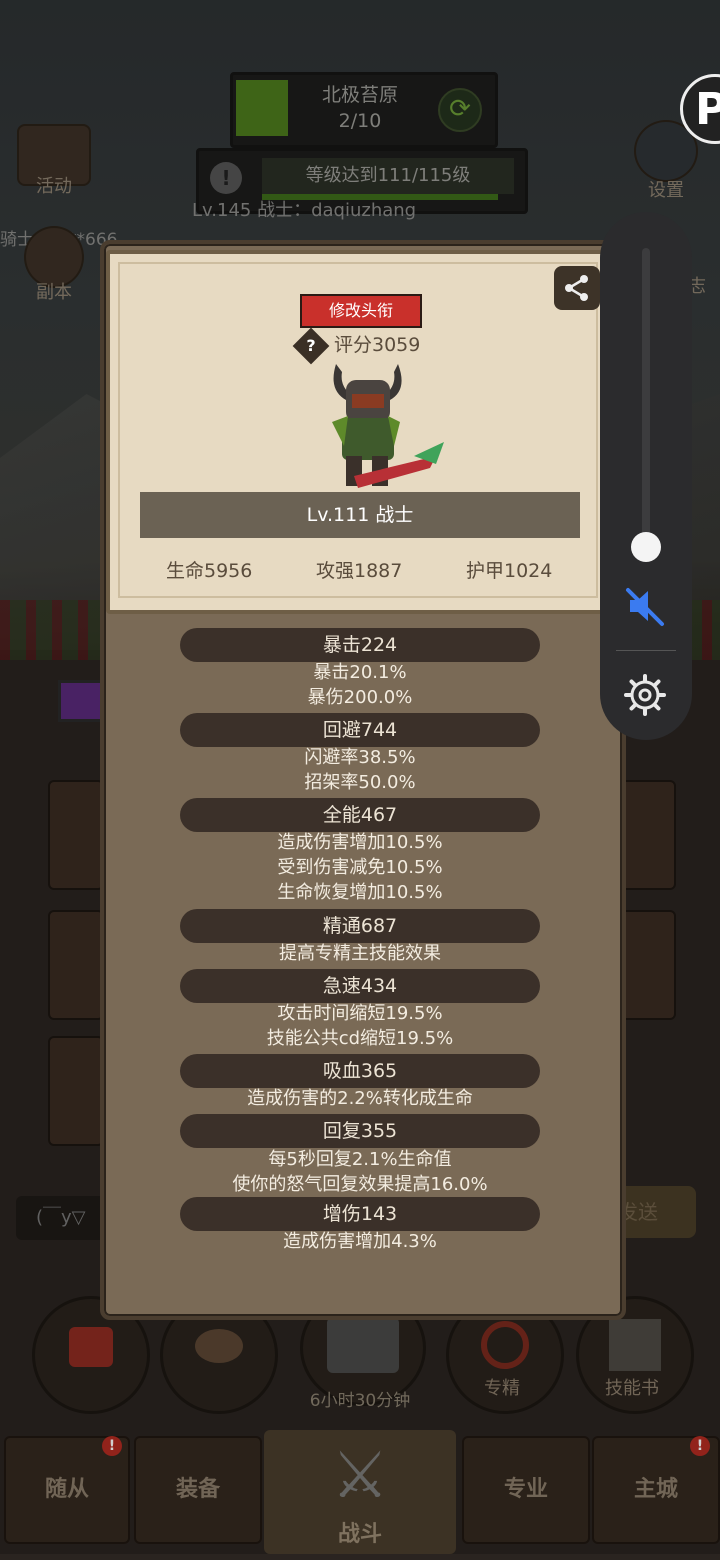 This screenshot has width=720, height=1560. I want to click on stat-header-lifesteal: 吸血365, so click(360, 1071).